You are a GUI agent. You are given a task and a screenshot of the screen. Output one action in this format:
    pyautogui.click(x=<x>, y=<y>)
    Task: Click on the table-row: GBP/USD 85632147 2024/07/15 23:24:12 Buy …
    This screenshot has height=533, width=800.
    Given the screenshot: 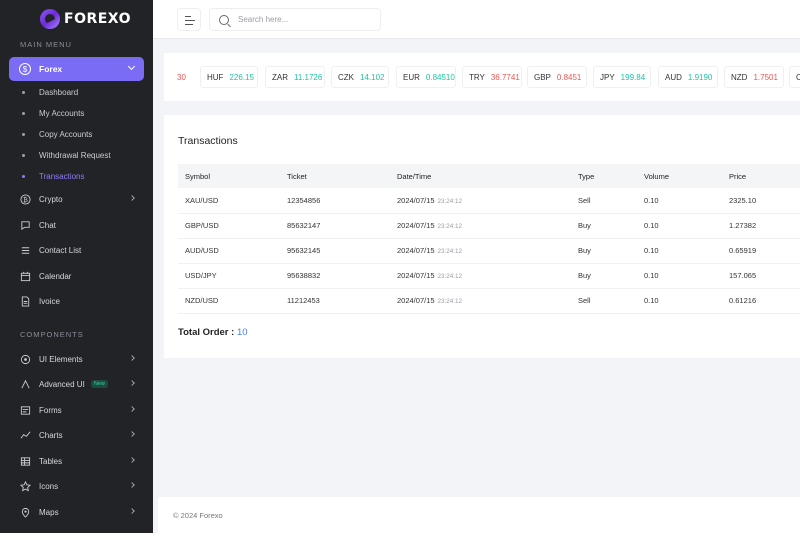 What is the action you would take?
    pyautogui.click(x=489, y=226)
    